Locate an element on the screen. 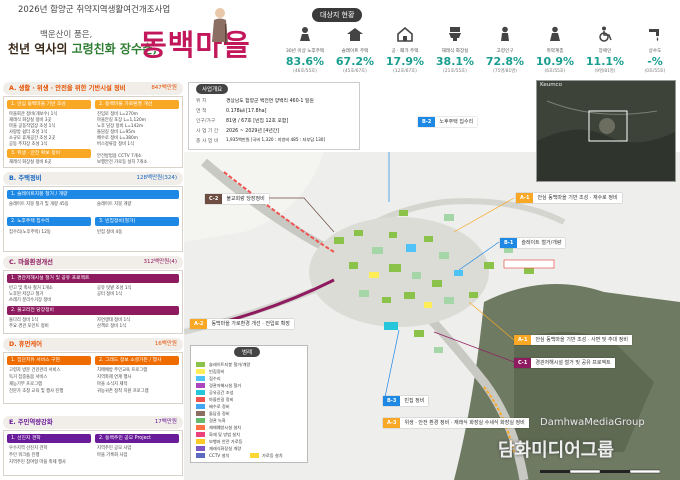 This screenshot has width=680, height=480. section-d-title: D. 휴먼케어 is located at coordinates (25, 344).